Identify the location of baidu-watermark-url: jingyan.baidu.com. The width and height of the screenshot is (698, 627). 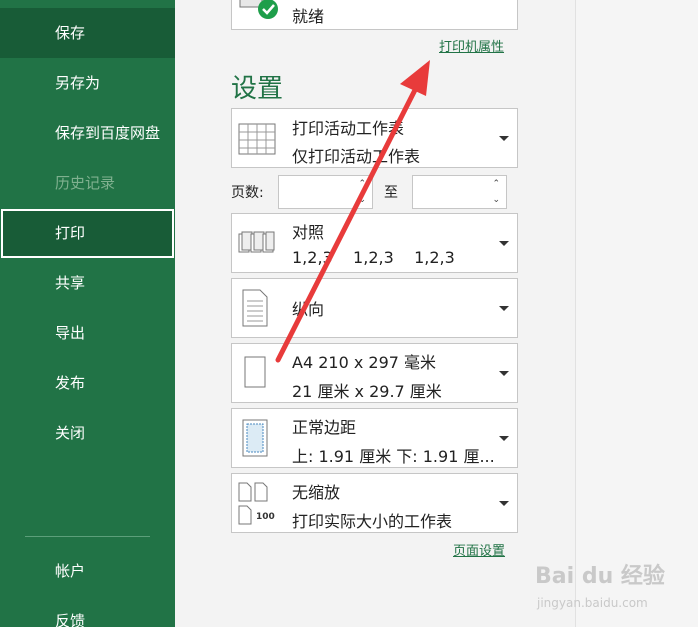
(592, 603).